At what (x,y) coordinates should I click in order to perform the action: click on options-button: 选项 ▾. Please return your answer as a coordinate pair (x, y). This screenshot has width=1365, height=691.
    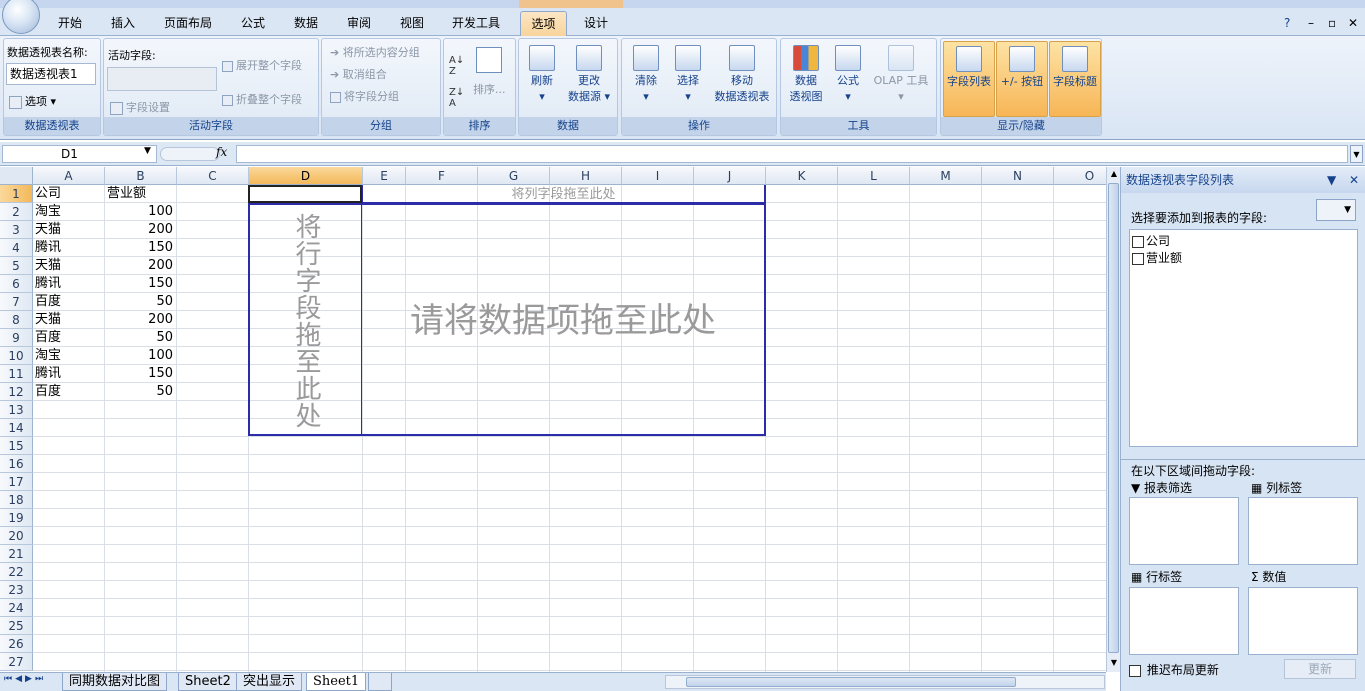
    Looking at the image, I should click on (32, 101).